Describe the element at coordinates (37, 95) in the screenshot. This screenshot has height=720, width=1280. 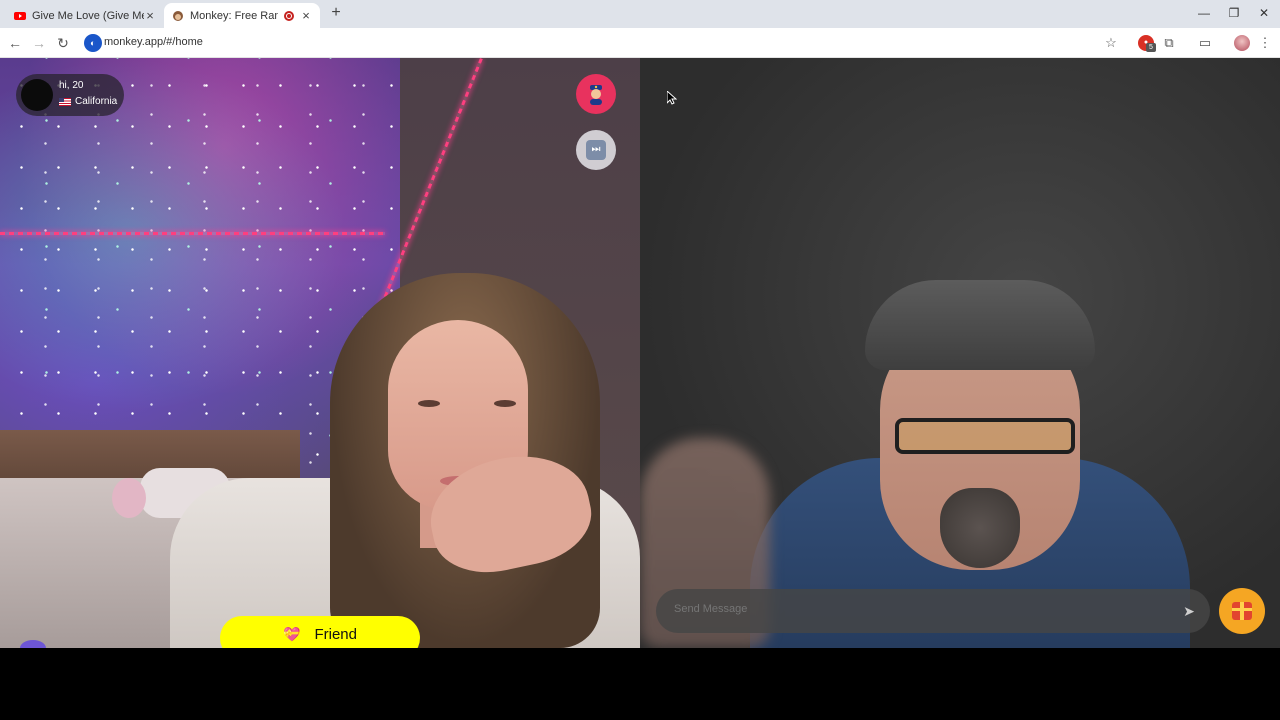
I see `avatar` at that location.